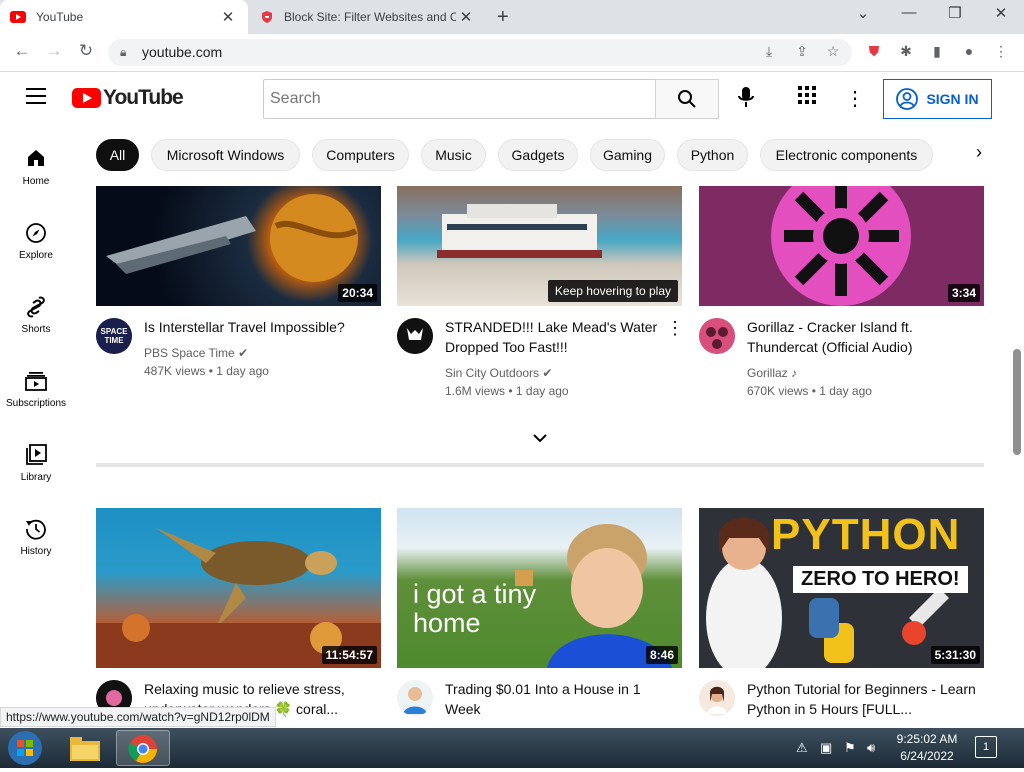  What do you see at coordinates (562, 699) in the screenshot?
I see `video-title: Trading $0.01 Into a House in 1 Week` at bounding box center [562, 699].